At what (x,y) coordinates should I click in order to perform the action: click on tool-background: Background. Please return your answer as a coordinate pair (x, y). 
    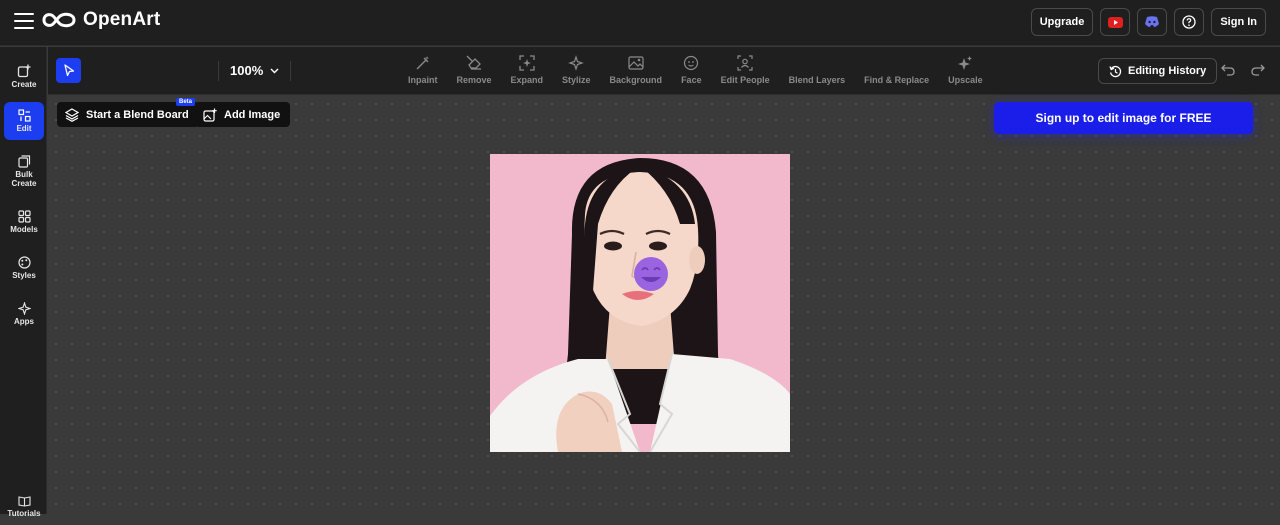
    Looking at the image, I should click on (636, 70).